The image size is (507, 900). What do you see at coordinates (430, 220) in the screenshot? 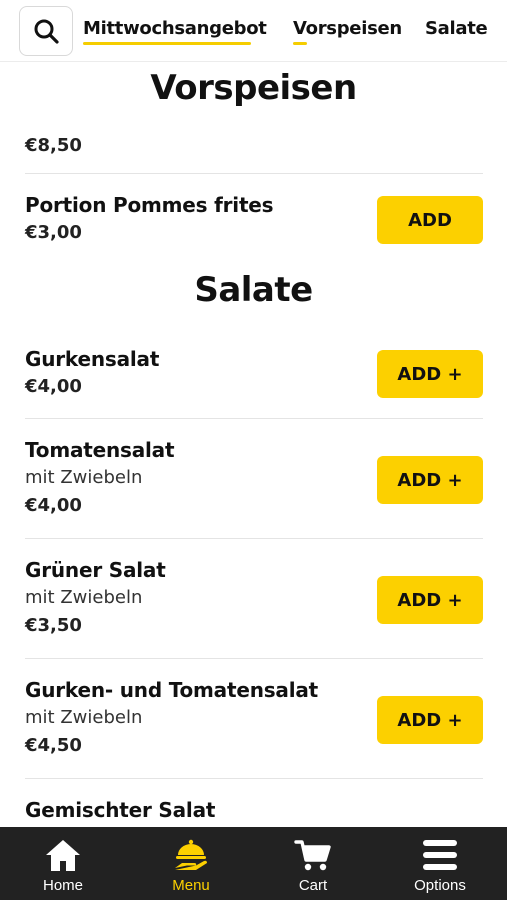
I see `add-button: ADD` at bounding box center [430, 220].